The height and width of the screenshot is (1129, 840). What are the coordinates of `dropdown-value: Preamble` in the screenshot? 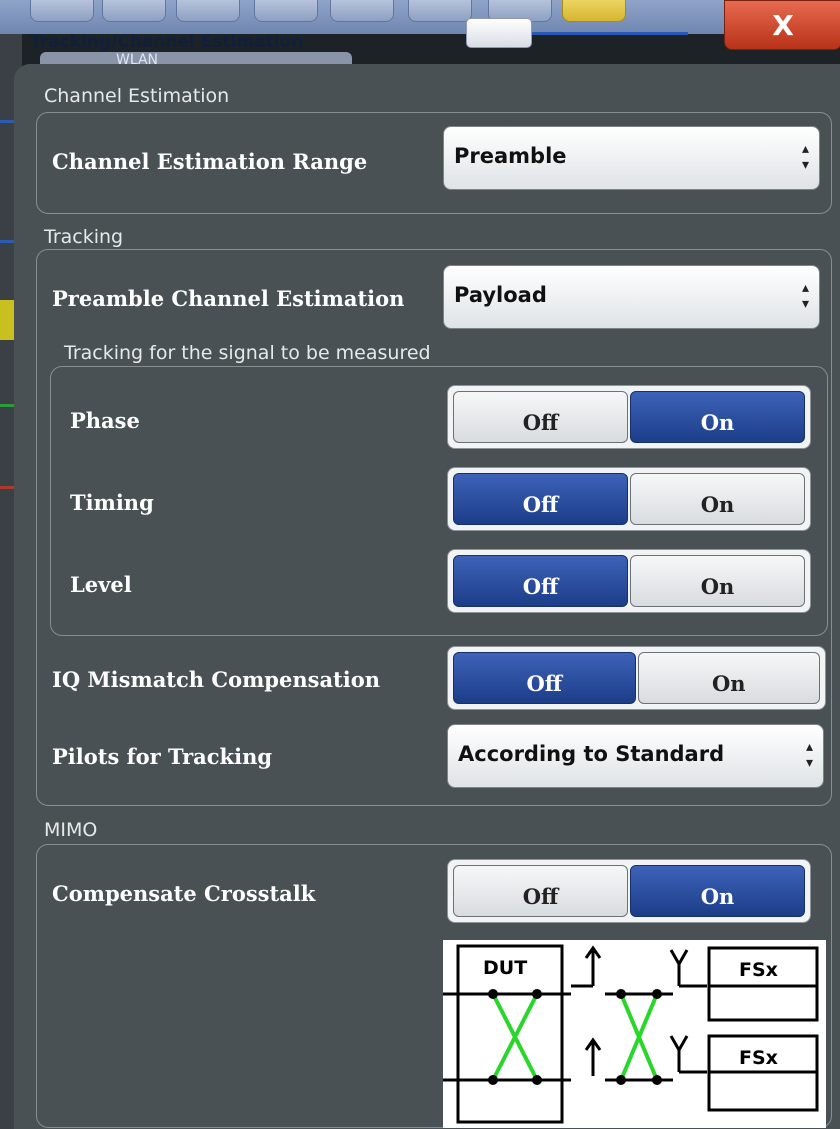 It's located at (510, 156).